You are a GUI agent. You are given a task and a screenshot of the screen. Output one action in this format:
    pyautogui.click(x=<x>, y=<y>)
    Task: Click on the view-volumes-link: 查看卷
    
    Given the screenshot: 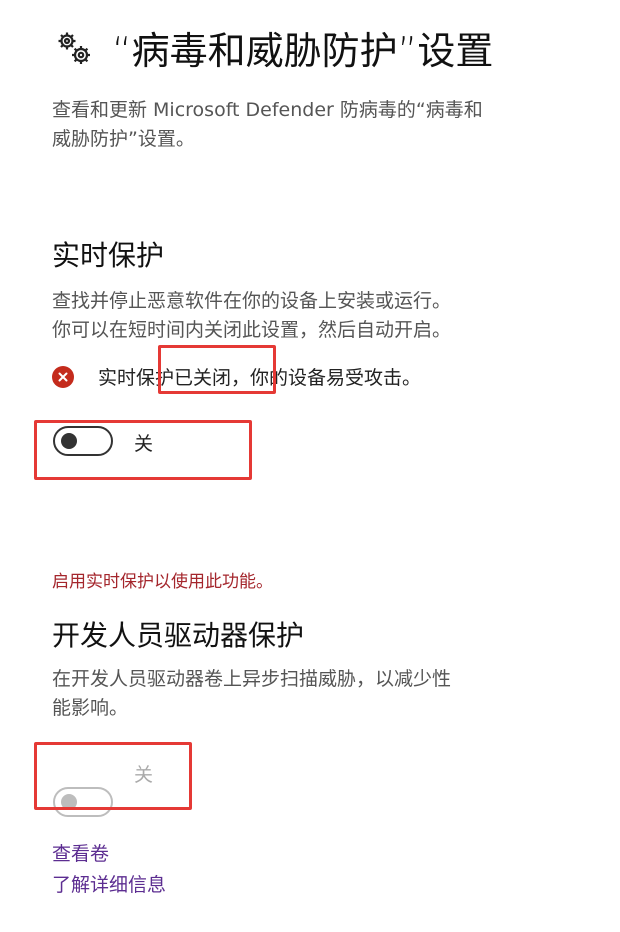 What is the action you would take?
    pyautogui.click(x=80, y=852)
    